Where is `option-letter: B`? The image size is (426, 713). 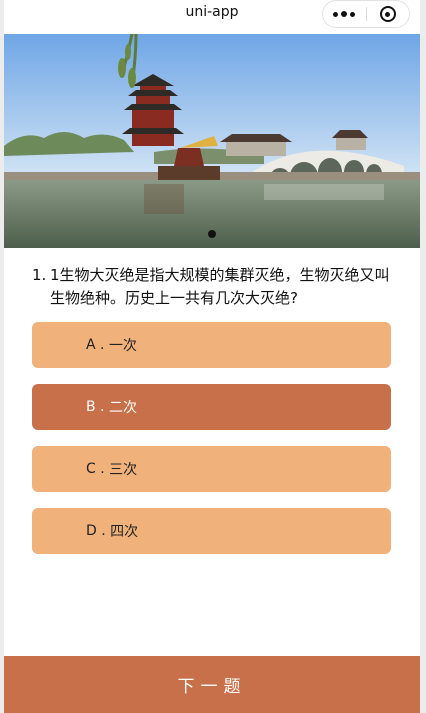 option-letter: B is located at coordinates (97, 407).